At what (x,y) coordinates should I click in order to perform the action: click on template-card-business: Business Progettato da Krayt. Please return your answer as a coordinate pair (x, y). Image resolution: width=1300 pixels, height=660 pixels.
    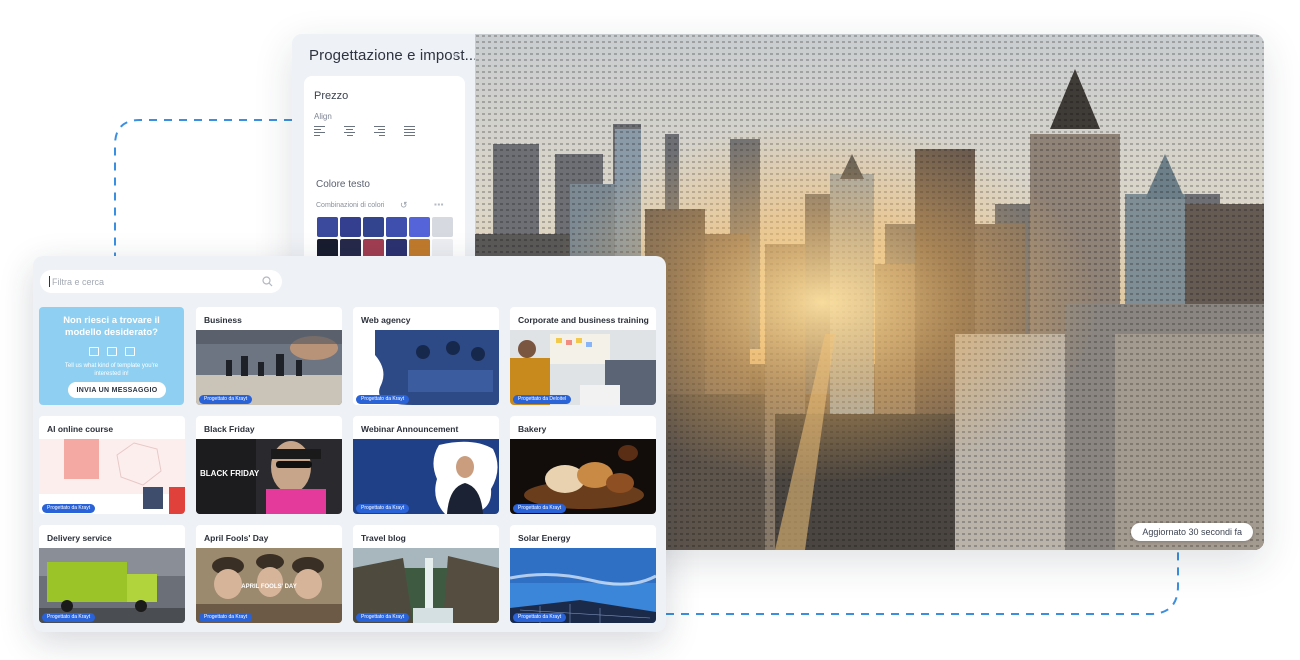
    Looking at the image, I should click on (269, 356).